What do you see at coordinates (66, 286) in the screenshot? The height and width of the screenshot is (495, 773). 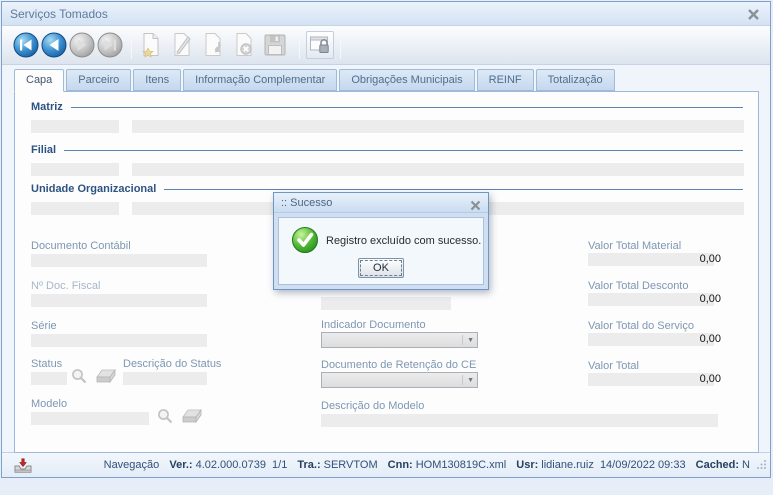 I see `num-doc-fiscal-label: Nº Doc. Fiscal` at bounding box center [66, 286].